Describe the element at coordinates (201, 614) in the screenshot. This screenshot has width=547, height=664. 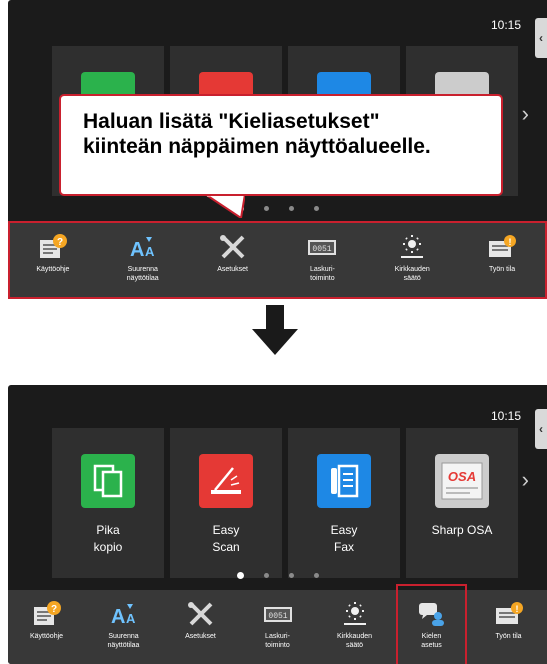
I see `settings-tools-icon` at that location.